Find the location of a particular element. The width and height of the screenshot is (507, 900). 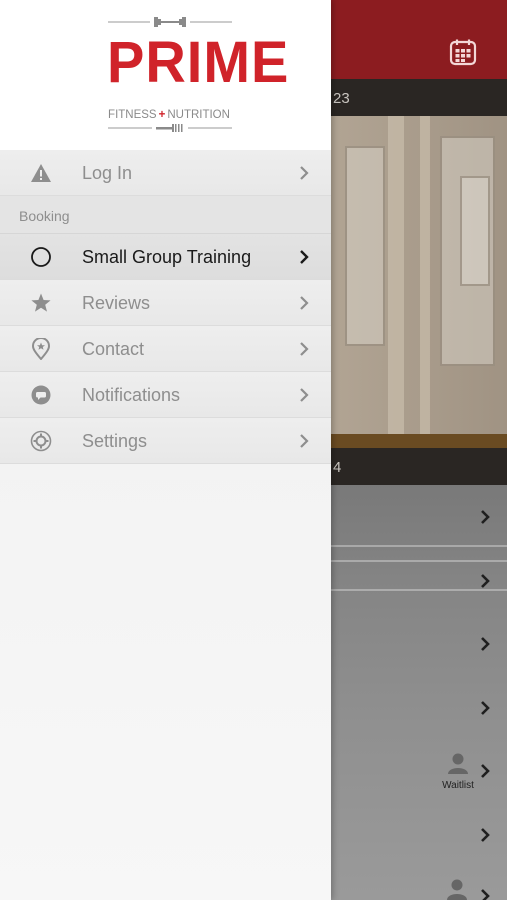

brand-logo: PRIME FITNESS + NUTRITION is located at coordinates (165, 75).